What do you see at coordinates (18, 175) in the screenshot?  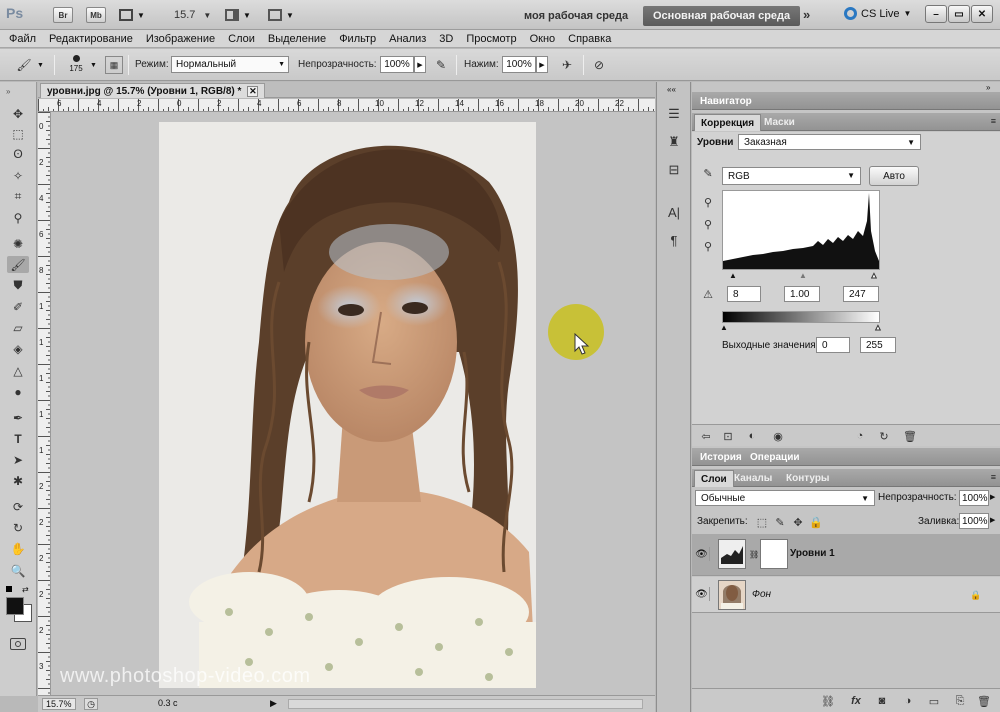 I see `quick-select-tool-icon: ✧` at bounding box center [18, 175].